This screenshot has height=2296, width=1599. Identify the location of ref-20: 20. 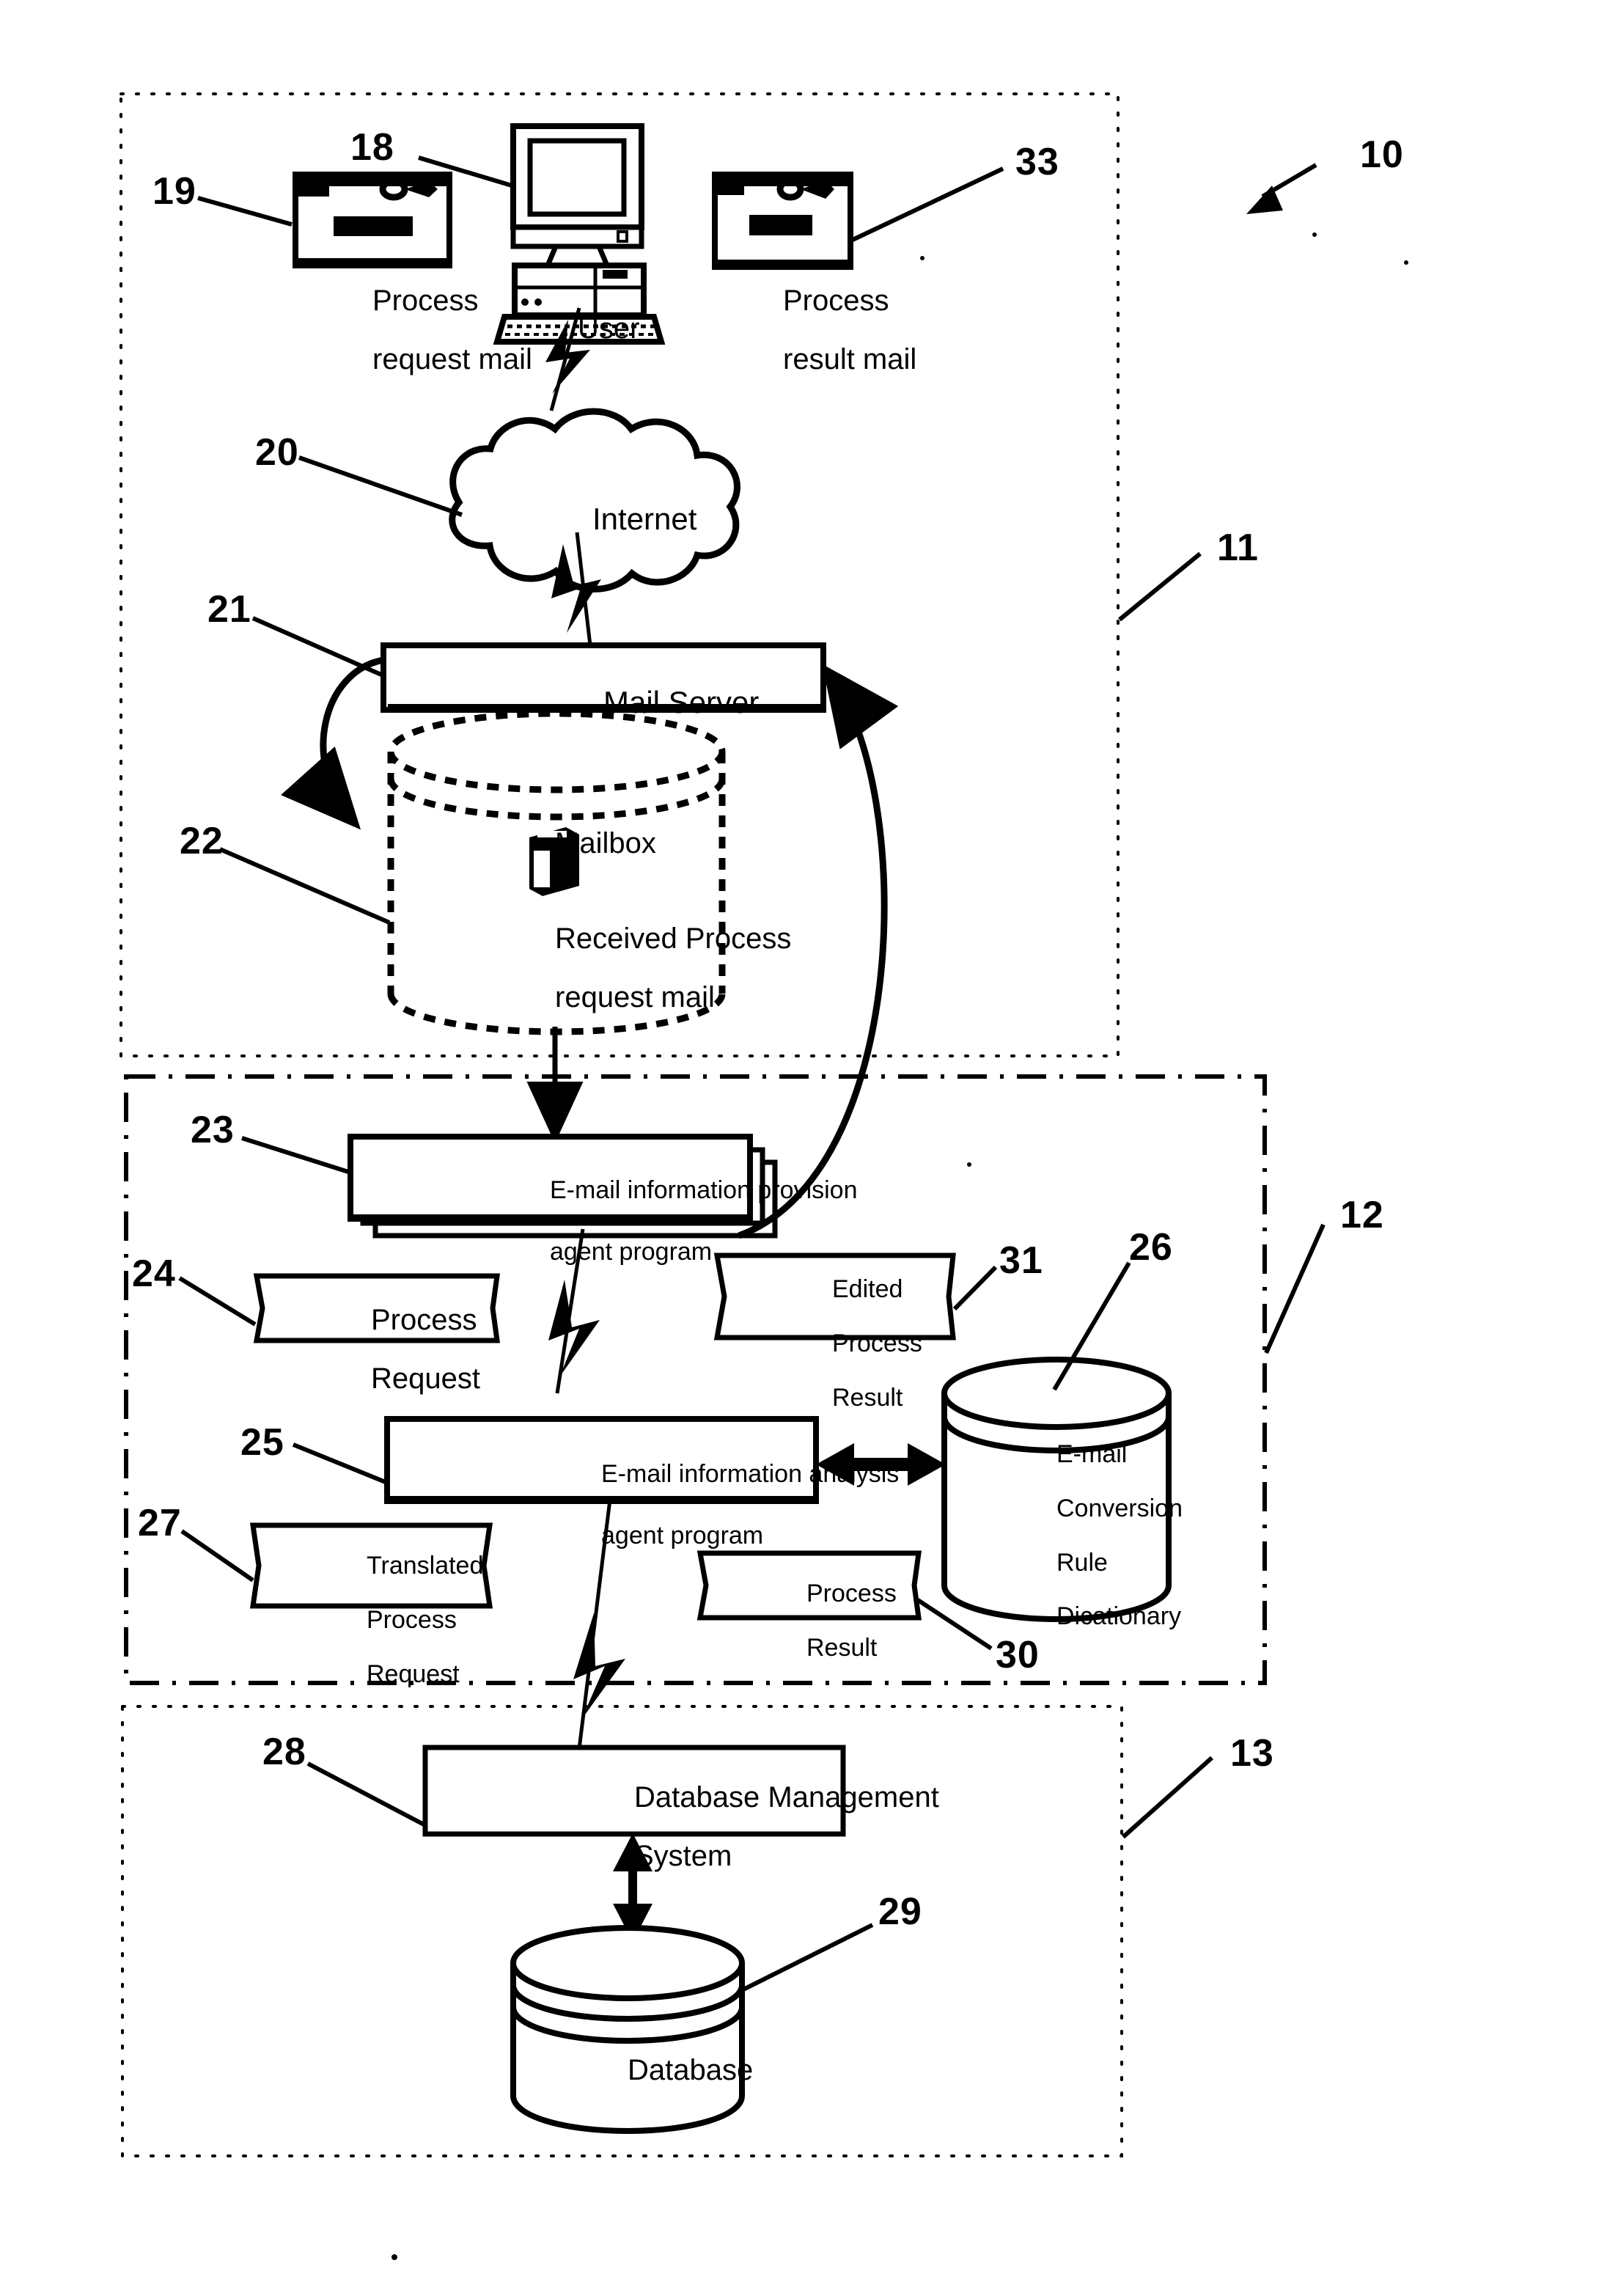
(277, 452).